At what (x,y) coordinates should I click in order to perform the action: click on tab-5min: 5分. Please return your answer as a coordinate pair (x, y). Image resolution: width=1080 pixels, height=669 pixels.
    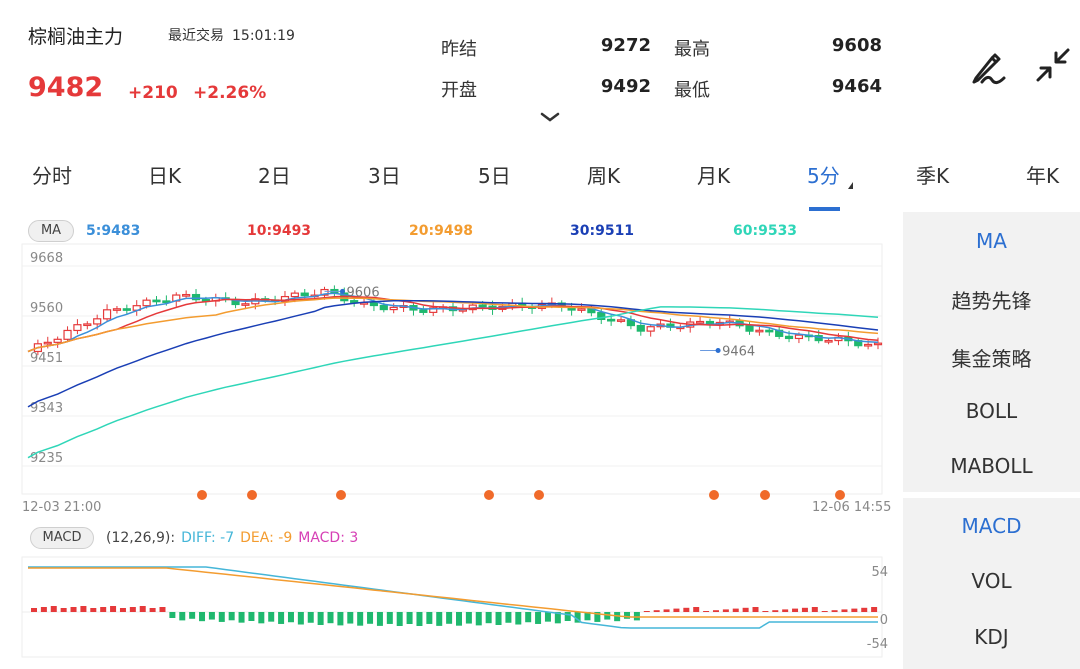
    Looking at the image, I should click on (823, 174).